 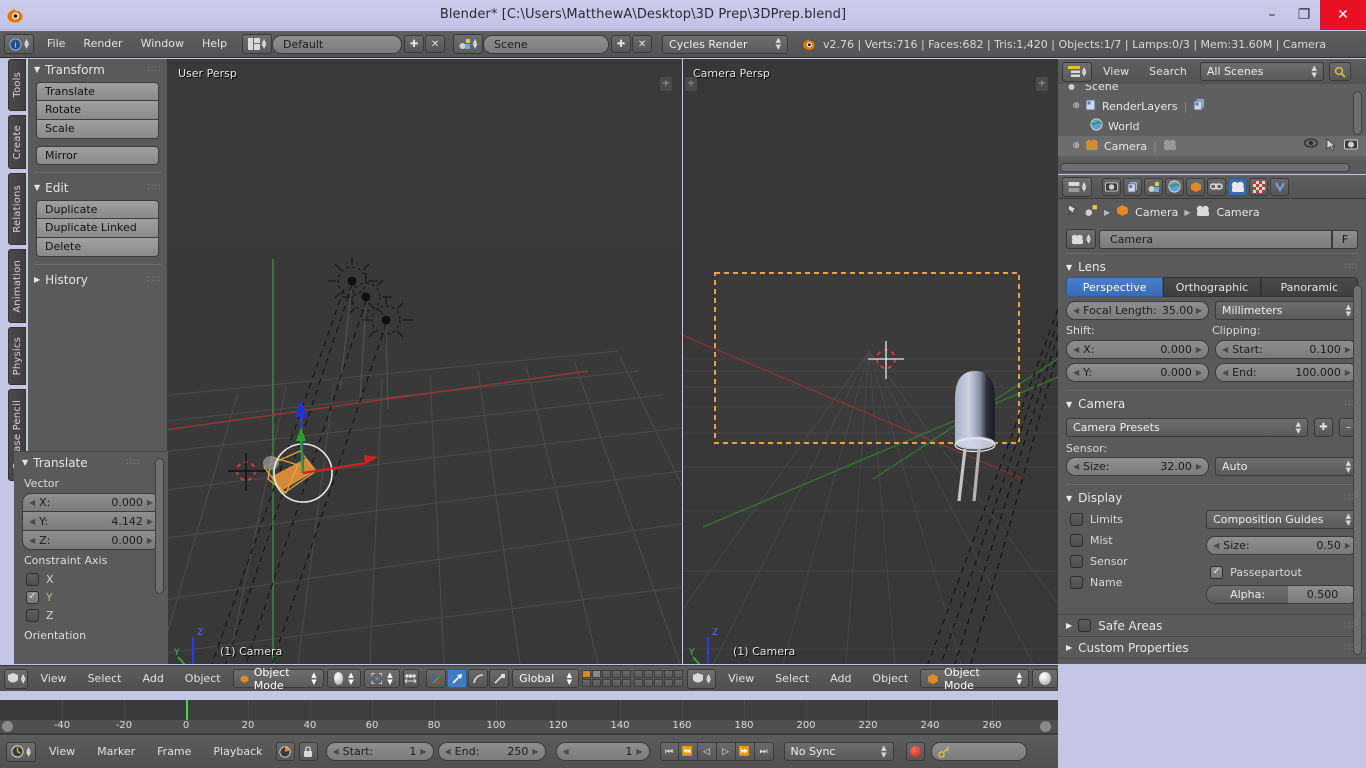 I want to click on timeline-scroll-right-handle, so click(x=1045, y=726).